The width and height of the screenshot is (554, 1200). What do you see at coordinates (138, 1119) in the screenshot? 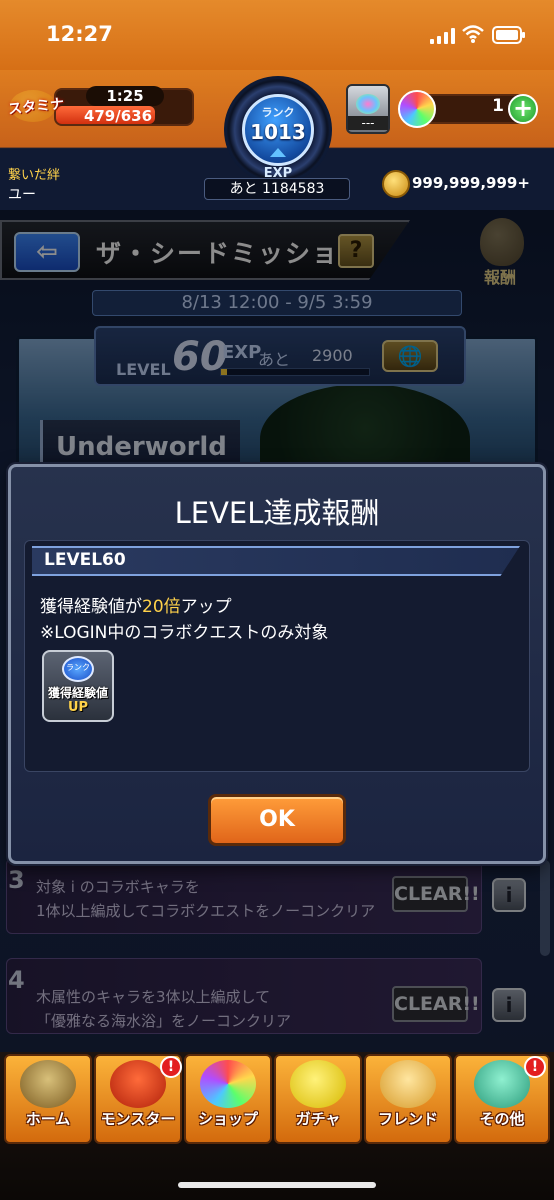
I see `nav-label: モンスター` at bounding box center [138, 1119].